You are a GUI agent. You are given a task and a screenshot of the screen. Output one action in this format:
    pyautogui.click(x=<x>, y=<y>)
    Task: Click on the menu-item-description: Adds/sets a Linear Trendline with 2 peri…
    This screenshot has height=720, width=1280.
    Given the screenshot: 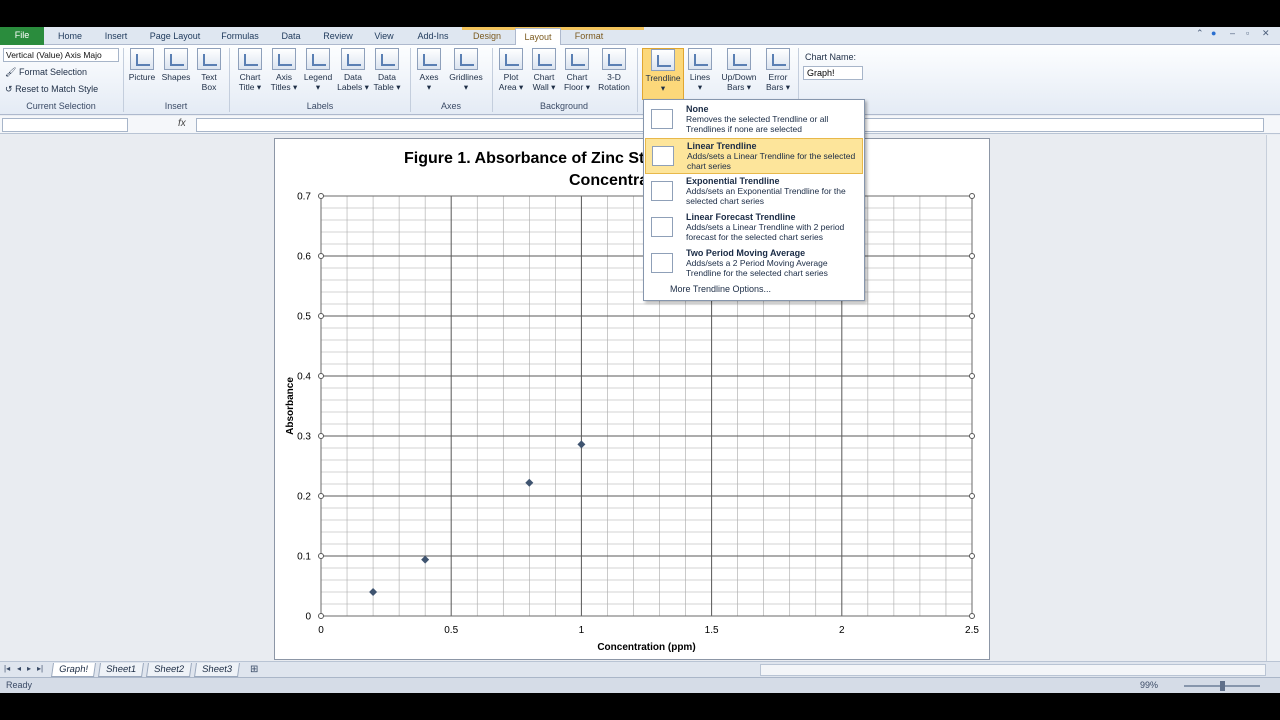 What is the action you would take?
    pyautogui.click(x=765, y=232)
    